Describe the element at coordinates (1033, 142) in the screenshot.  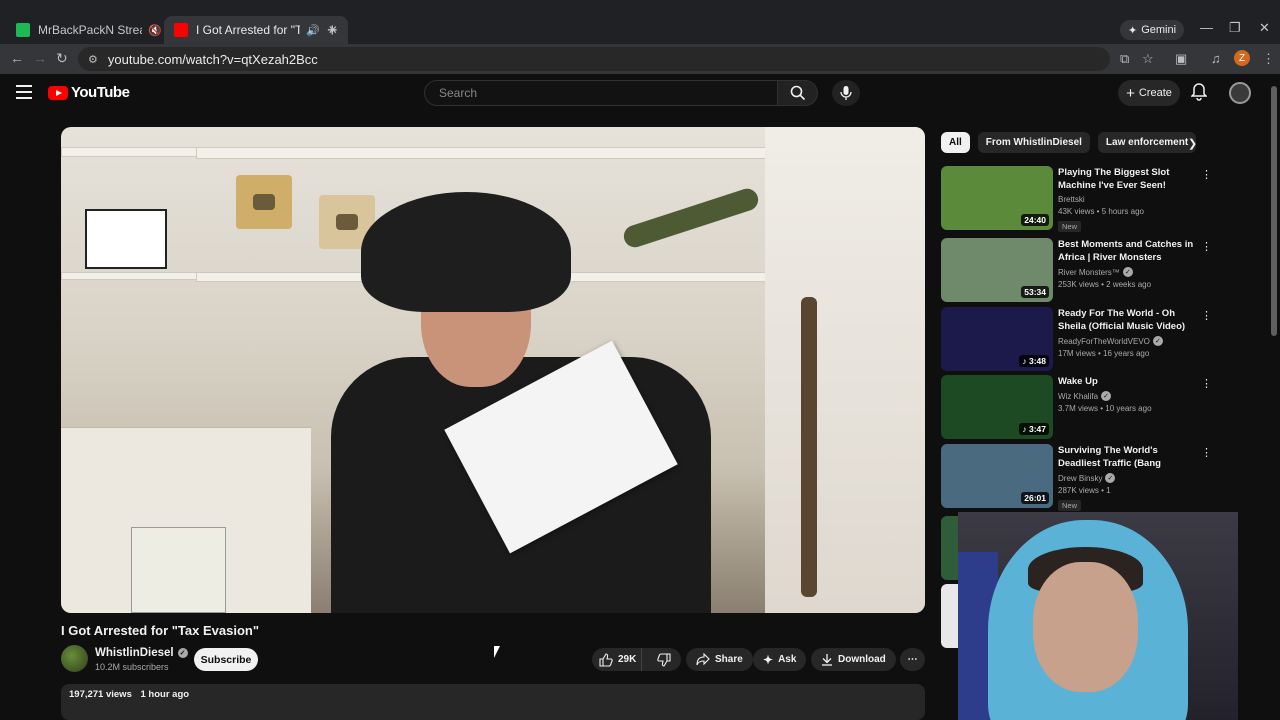
I see `chip-from-channel: From WhistlinDiesel` at that location.